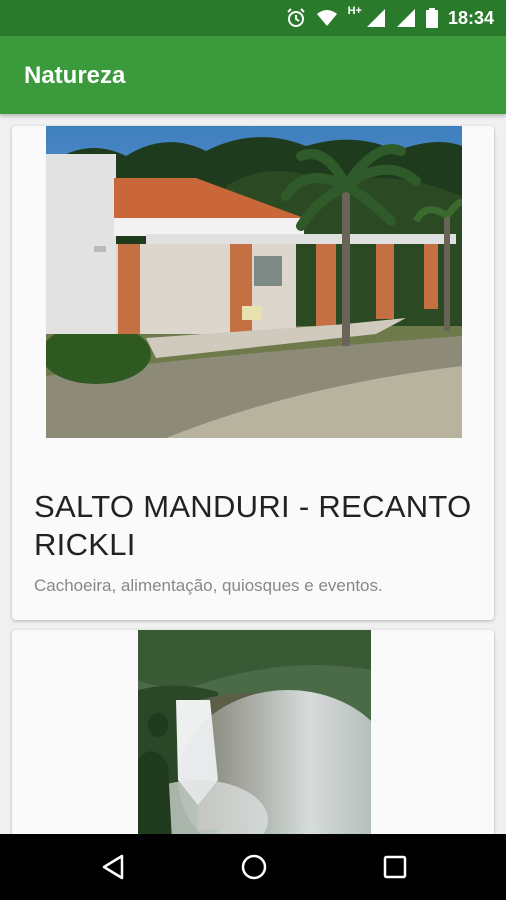 This screenshot has width=506, height=900. What do you see at coordinates (113, 867) in the screenshot?
I see `back-icon` at bounding box center [113, 867].